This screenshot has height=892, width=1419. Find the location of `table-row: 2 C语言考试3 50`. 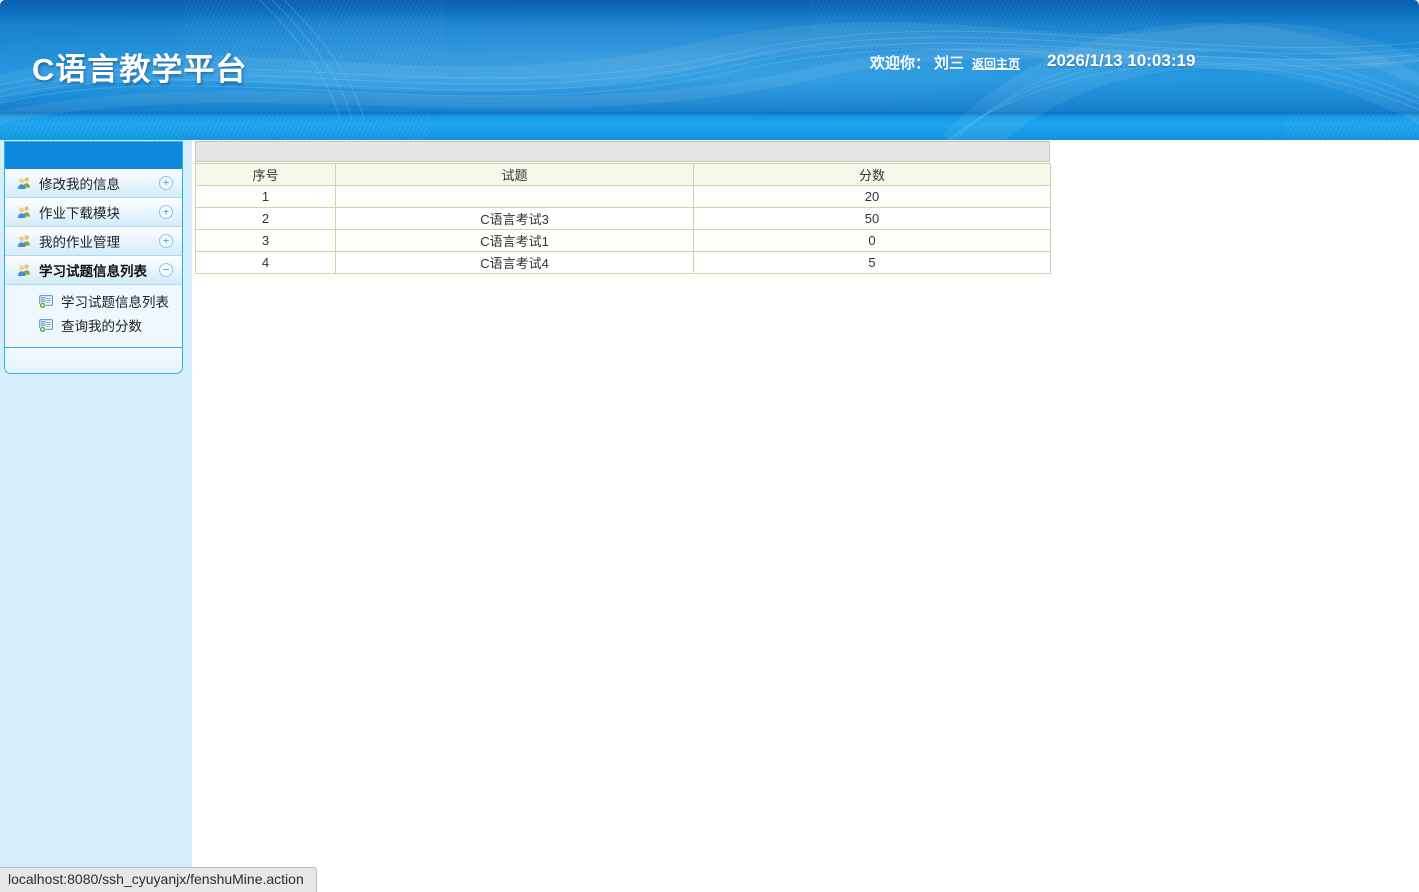

table-row: 2 C语言考试3 50 is located at coordinates (623, 218).